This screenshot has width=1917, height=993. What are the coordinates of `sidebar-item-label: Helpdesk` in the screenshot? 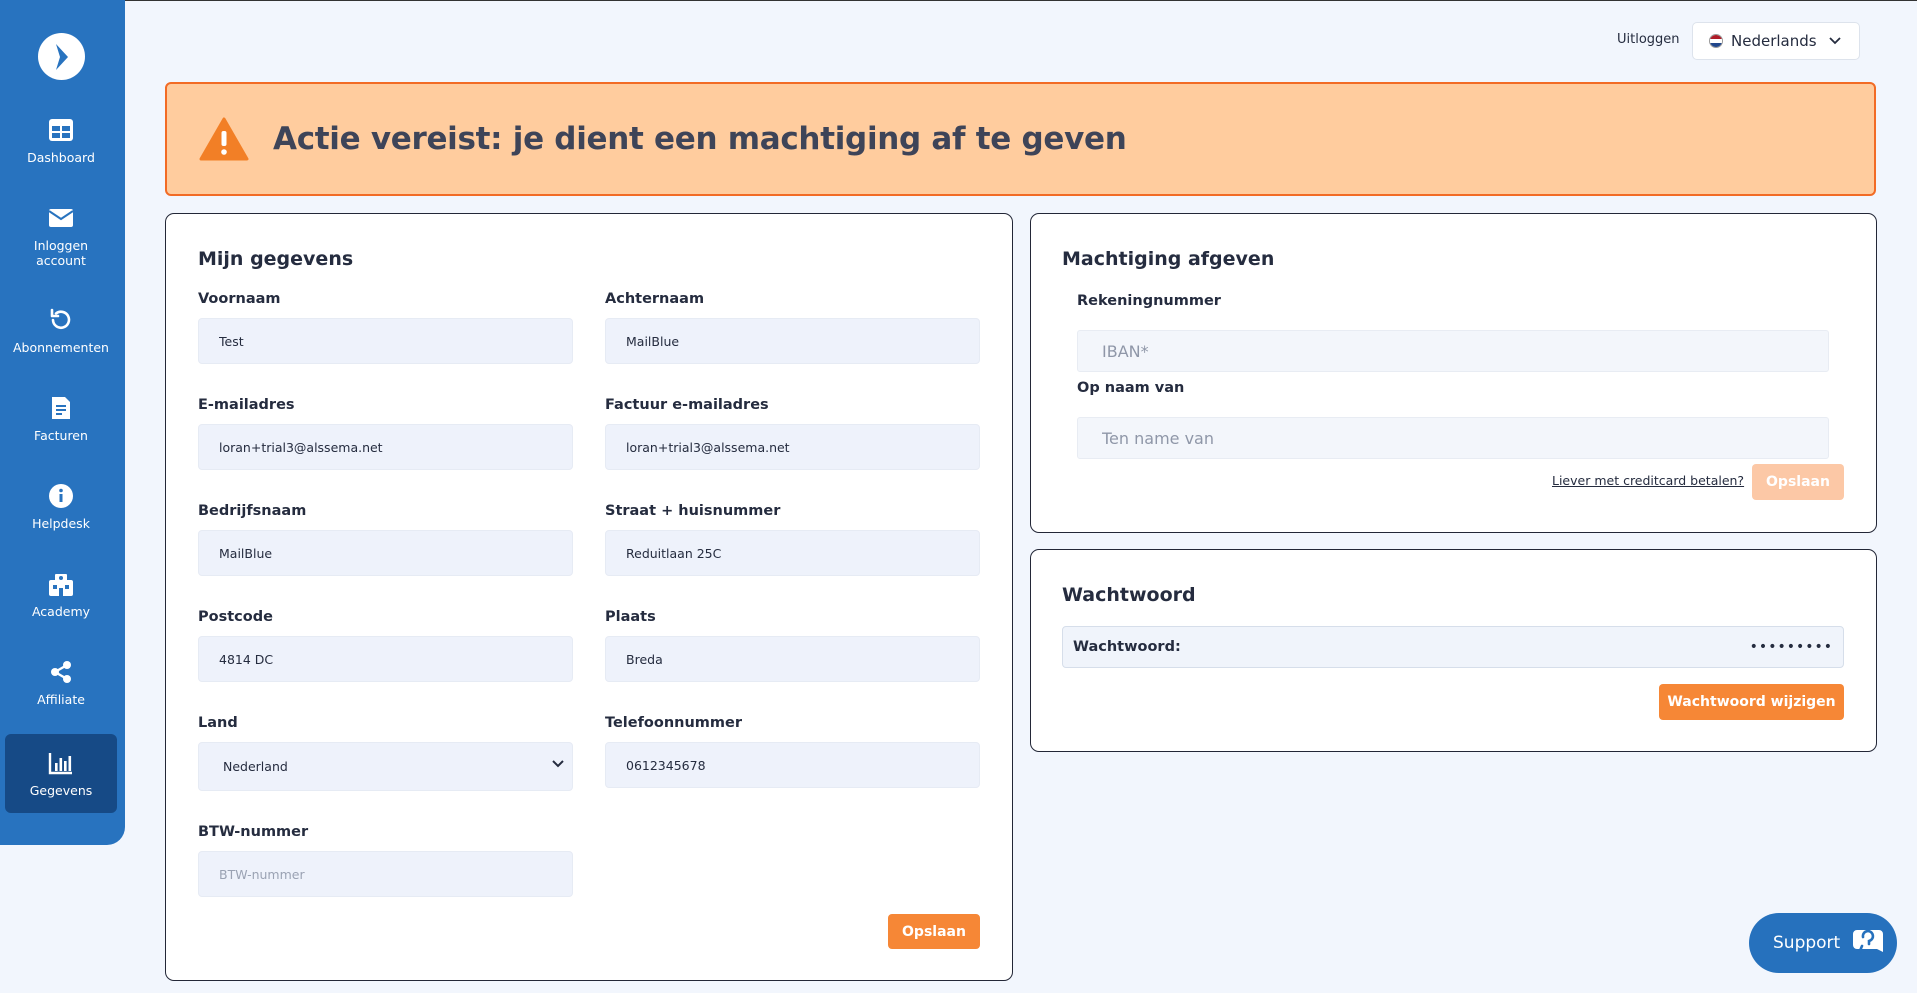 It's located at (61, 523).